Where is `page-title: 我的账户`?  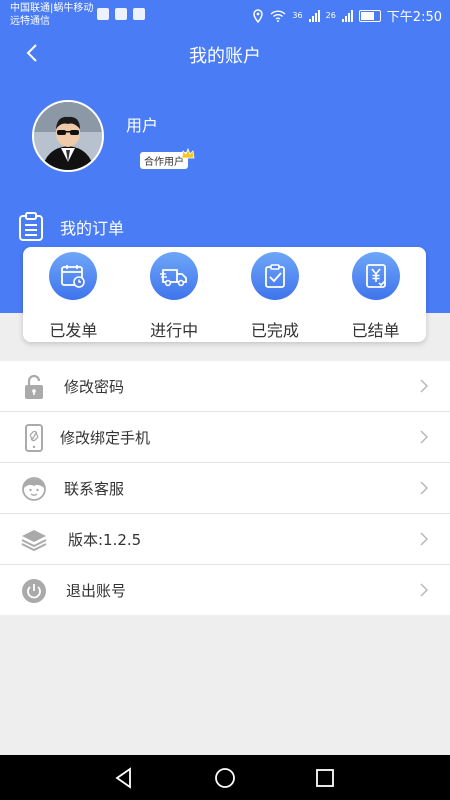 page-title: 我的账户 is located at coordinates (225, 56).